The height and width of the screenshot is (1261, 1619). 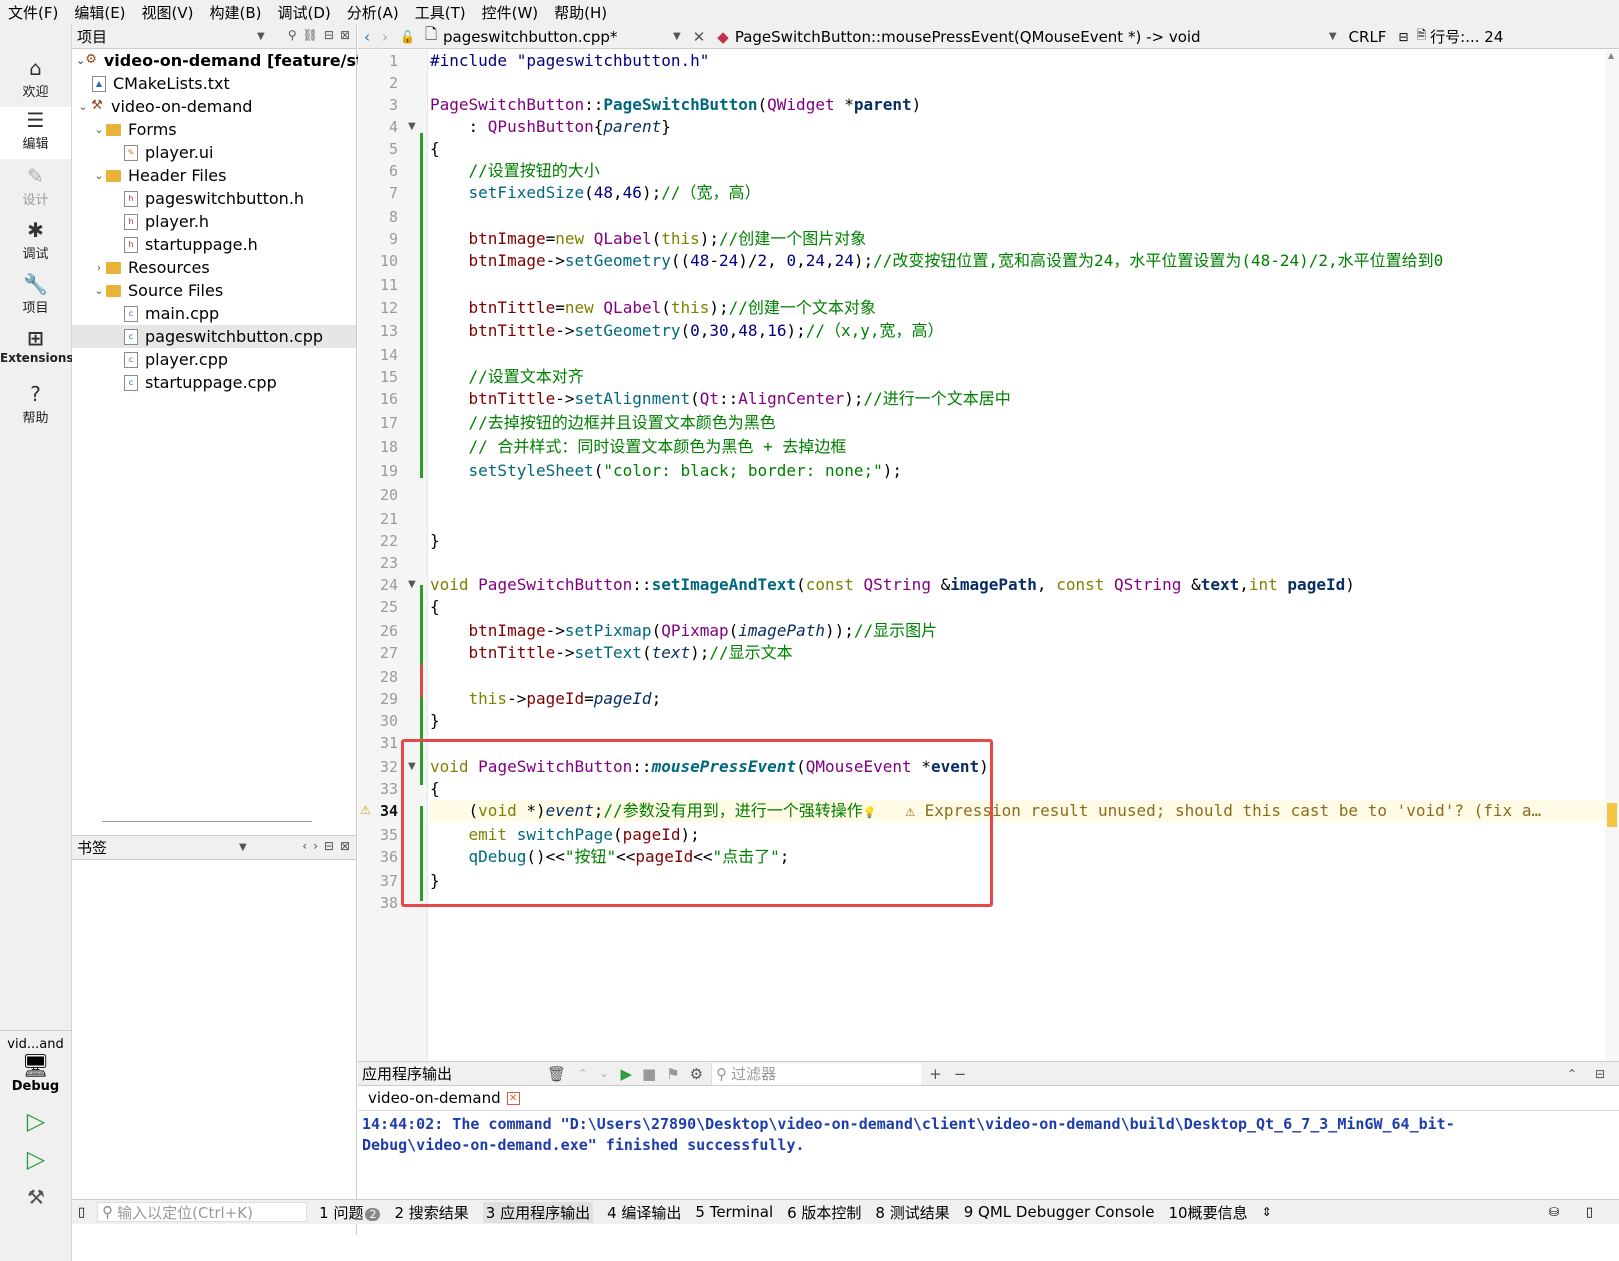 What do you see at coordinates (672, 1074) in the screenshot?
I see `attach-icon: ⚑` at bounding box center [672, 1074].